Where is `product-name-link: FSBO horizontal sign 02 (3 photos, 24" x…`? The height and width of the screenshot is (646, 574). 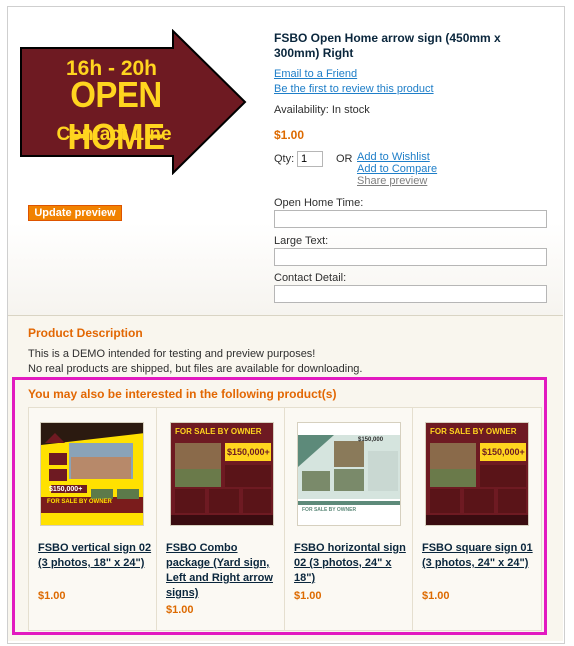
product-name-link: FSBO horizontal sign 02 (3 photos, 24" x… is located at coordinates (351, 563).